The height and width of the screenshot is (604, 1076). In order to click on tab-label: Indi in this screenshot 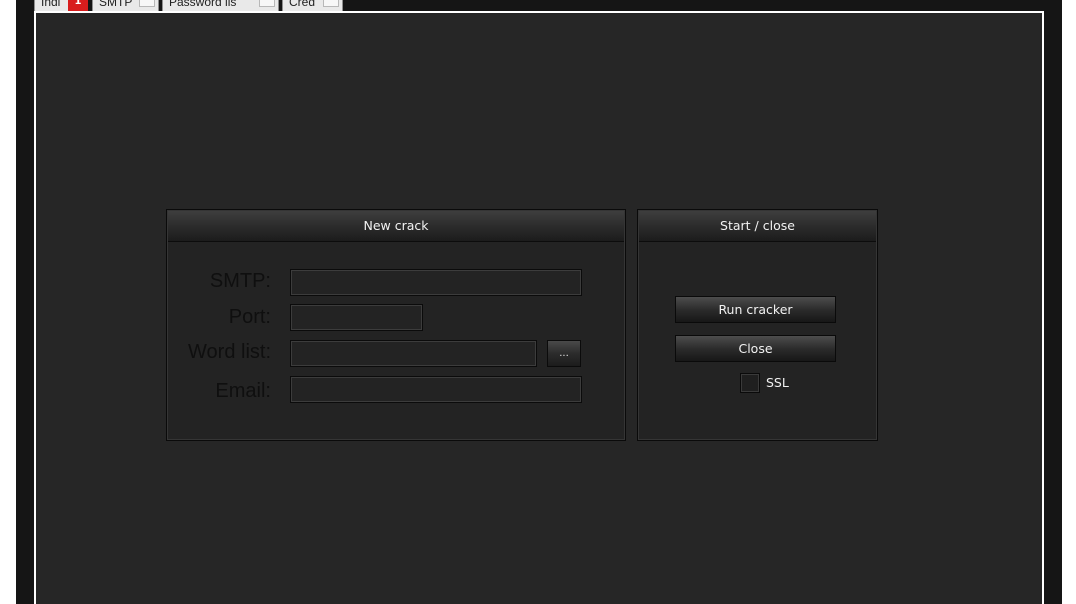, I will do `click(51, 4)`.